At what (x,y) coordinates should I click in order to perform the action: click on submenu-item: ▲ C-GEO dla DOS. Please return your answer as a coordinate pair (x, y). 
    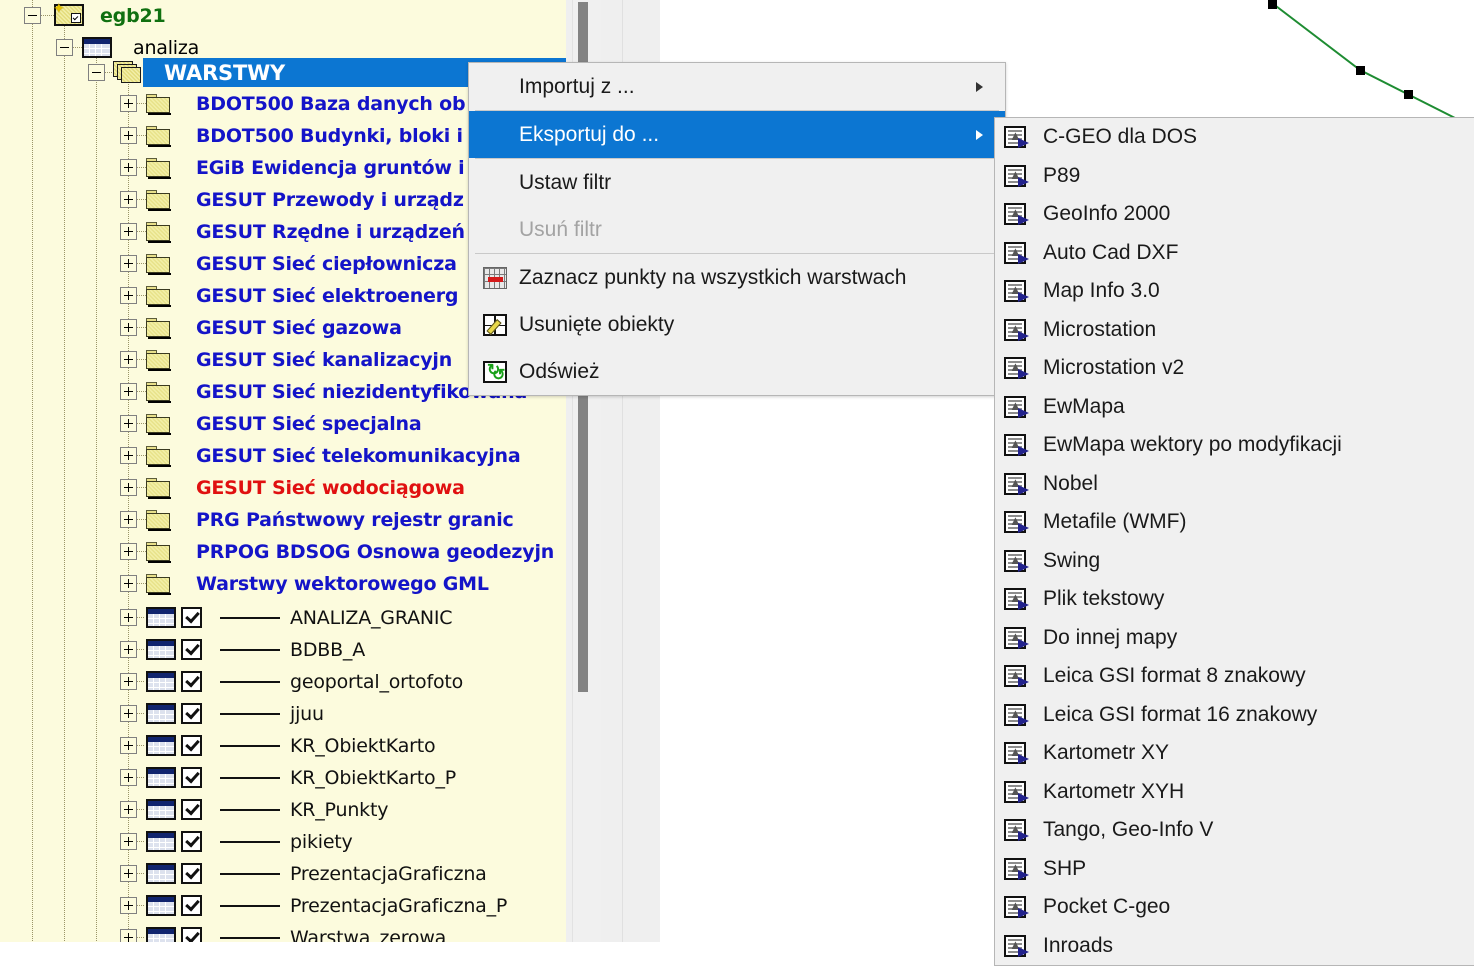
    Looking at the image, I should click on (1234, 137).